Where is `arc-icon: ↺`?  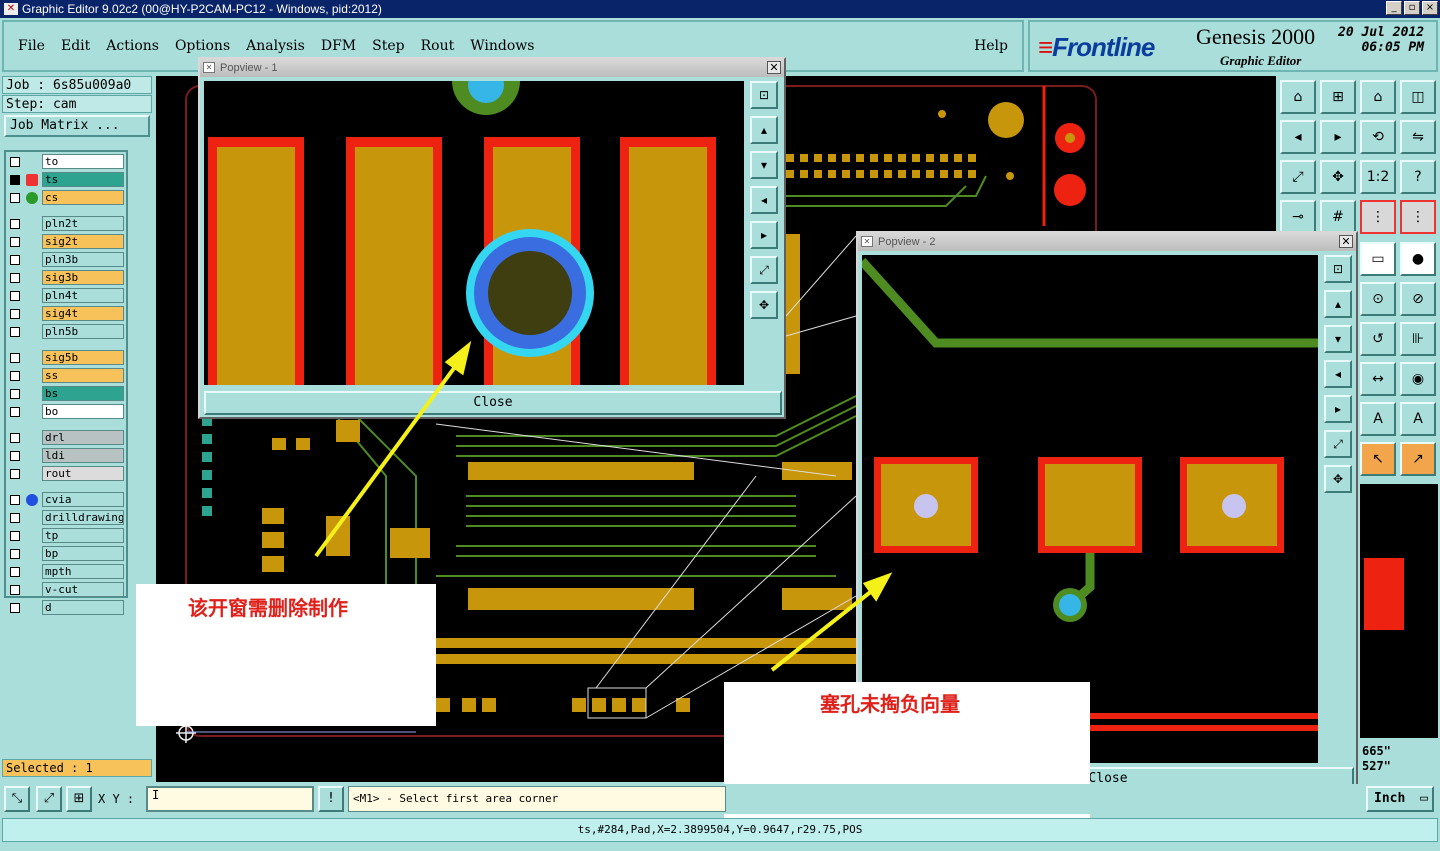
arc-icon: ↺ is located at coordinates (1378, 339).